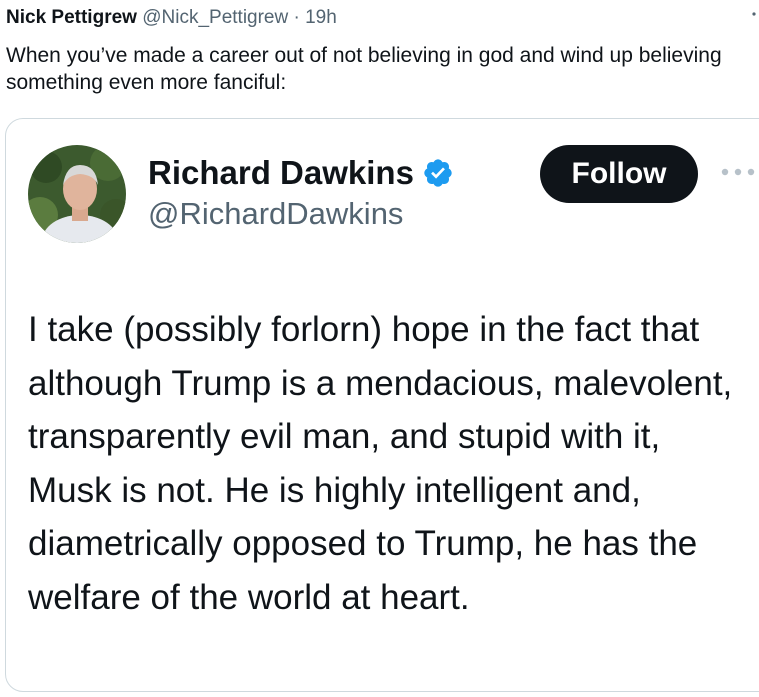 This screenshot has width=759, height=697. I want to click on follow-button: Follow, so click(619, 174).